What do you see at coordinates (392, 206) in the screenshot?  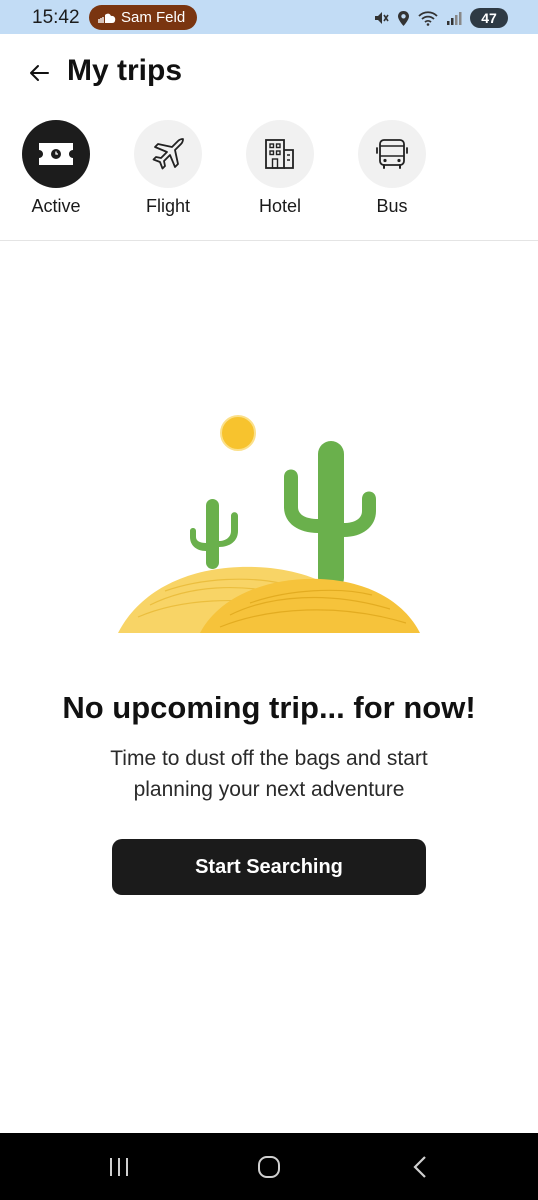 I see `tab-bus-label: Bus` at bounding box center [392, 206].